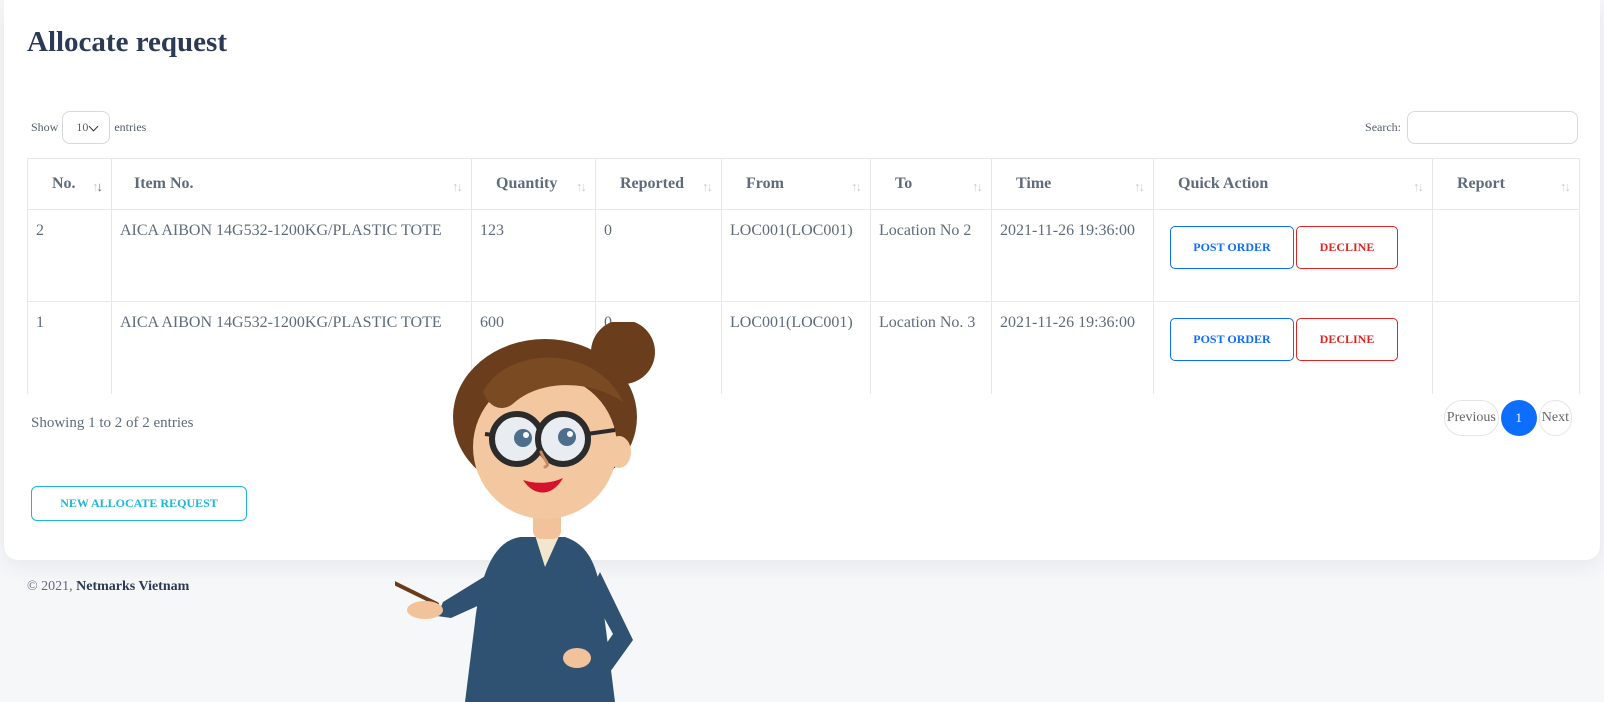  I want to click on search-label: Search:, so click(1383, 126).